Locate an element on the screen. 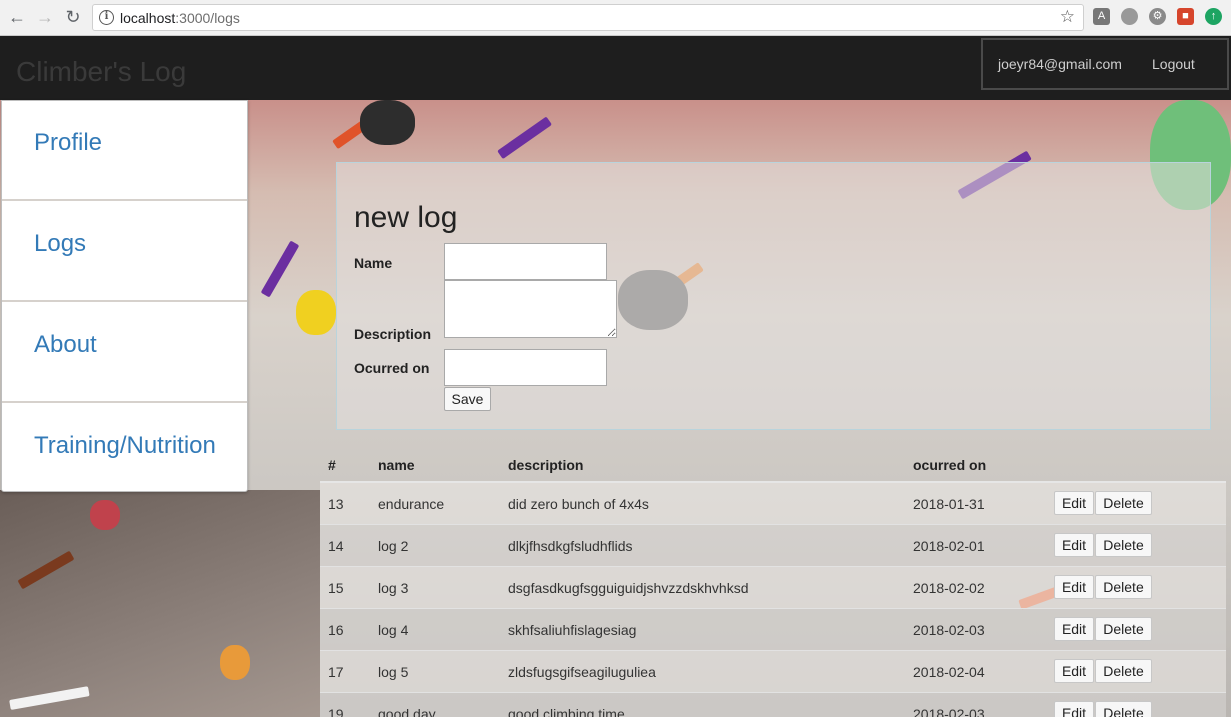  save-button: Save is located at coordinates (467, 399).